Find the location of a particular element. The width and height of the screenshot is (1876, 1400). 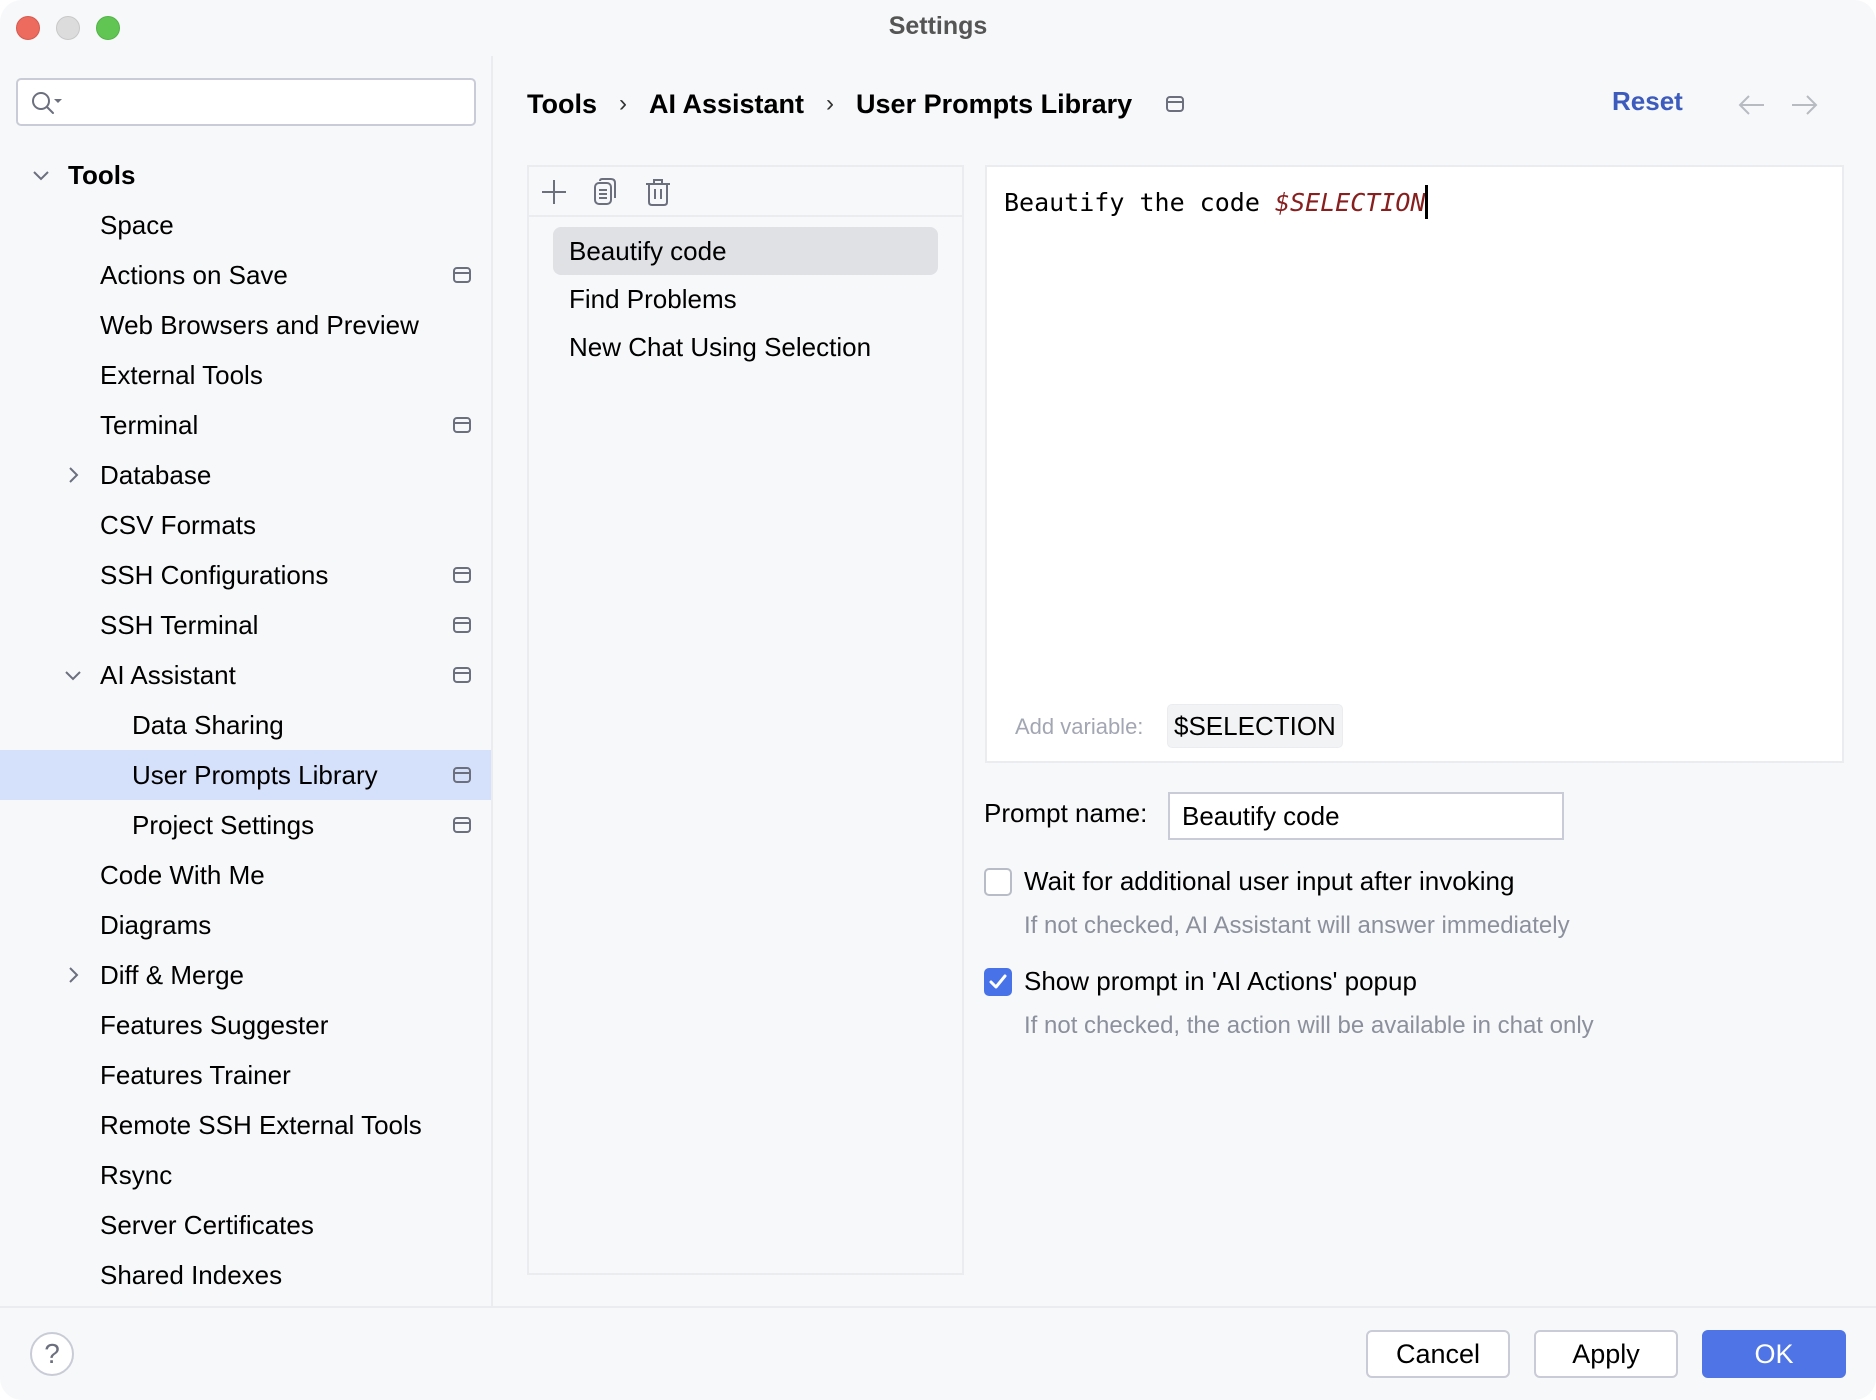

sidebar-item-actions-on-save: Actions on Save is located at coordinates (245, 275).